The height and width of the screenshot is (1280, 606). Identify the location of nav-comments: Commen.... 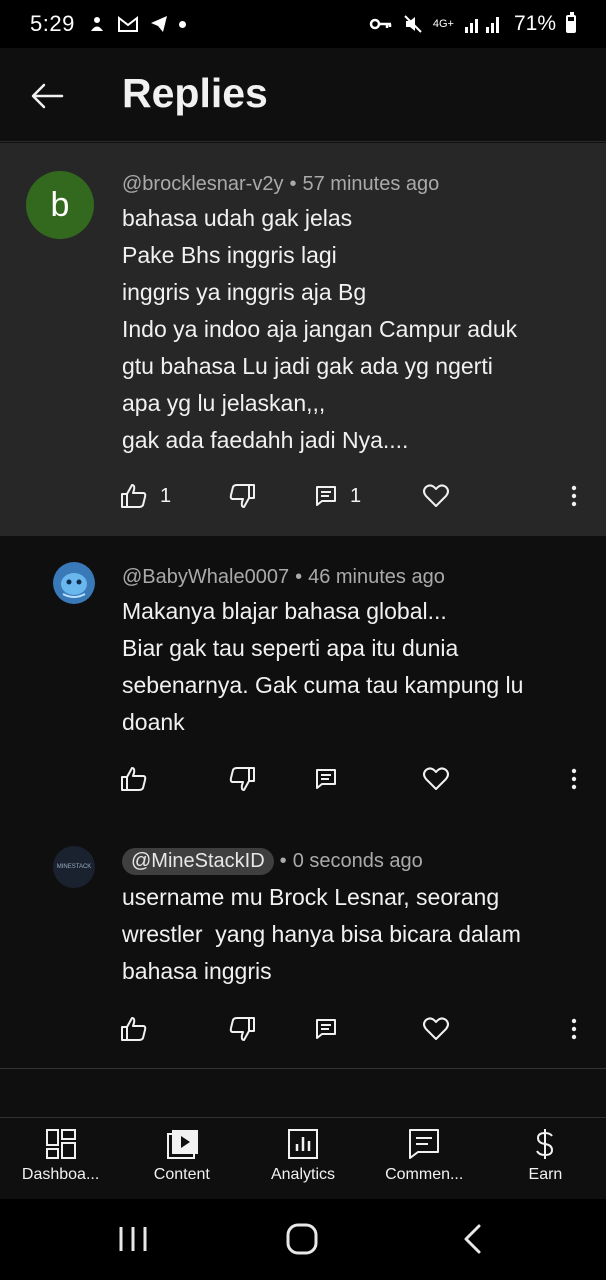
(424, 1158).